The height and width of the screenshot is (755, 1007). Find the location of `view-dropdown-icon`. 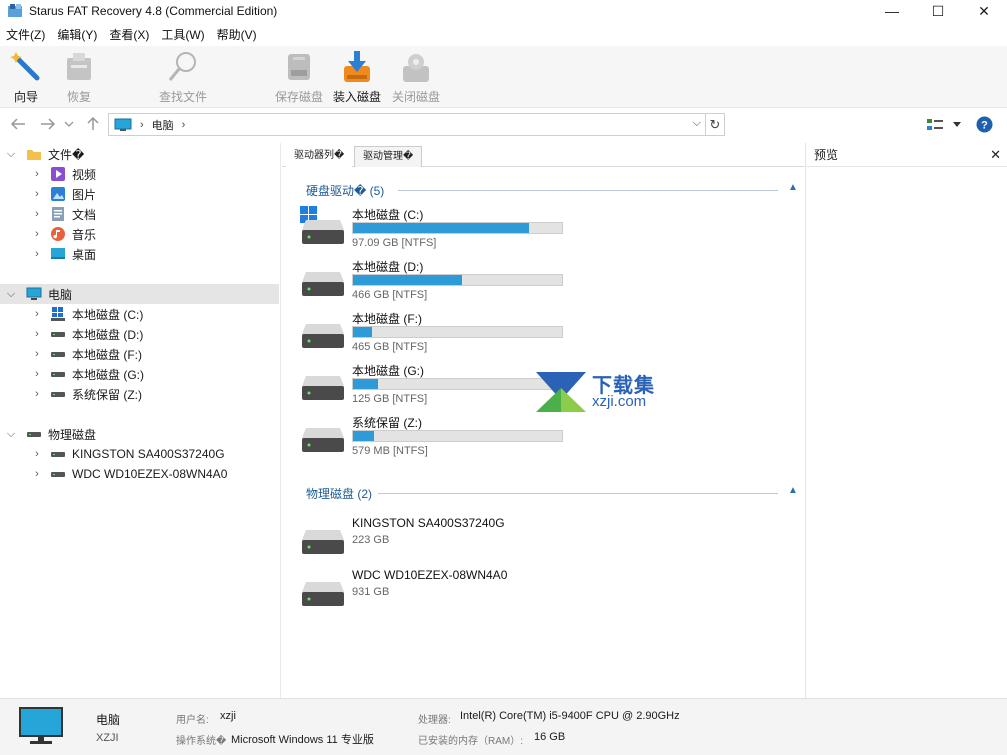

view-dropdown-icon is located at coordinates (957, 124).